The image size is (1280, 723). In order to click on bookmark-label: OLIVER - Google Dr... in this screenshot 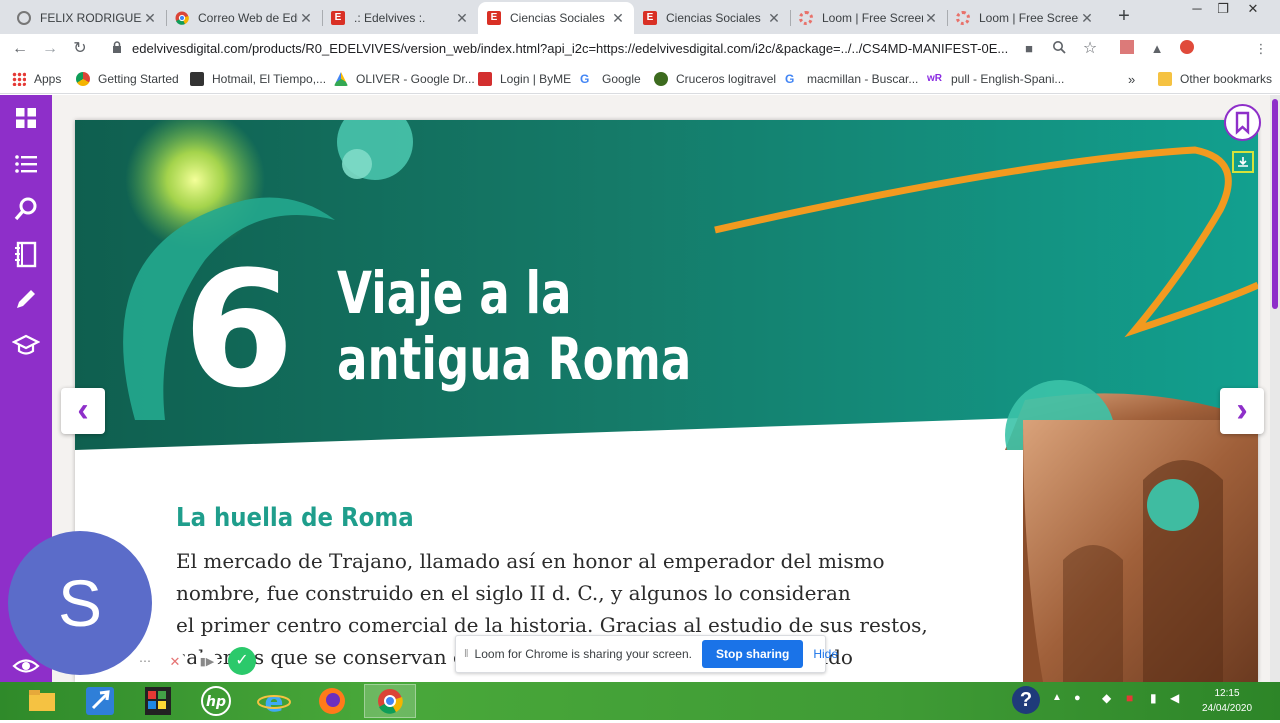, I will do `click(415, 79)`.